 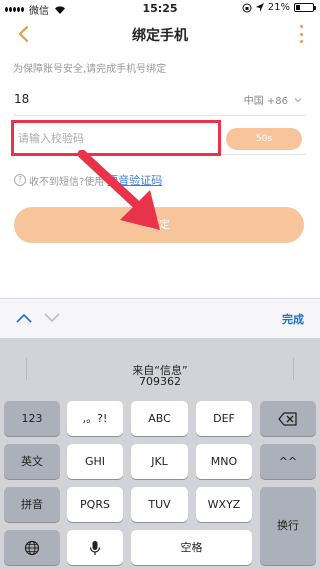 What do you see at coordinates (32, 461) in the screenshot?
I see `key-english: 英文` at bounding box center [32, 461].